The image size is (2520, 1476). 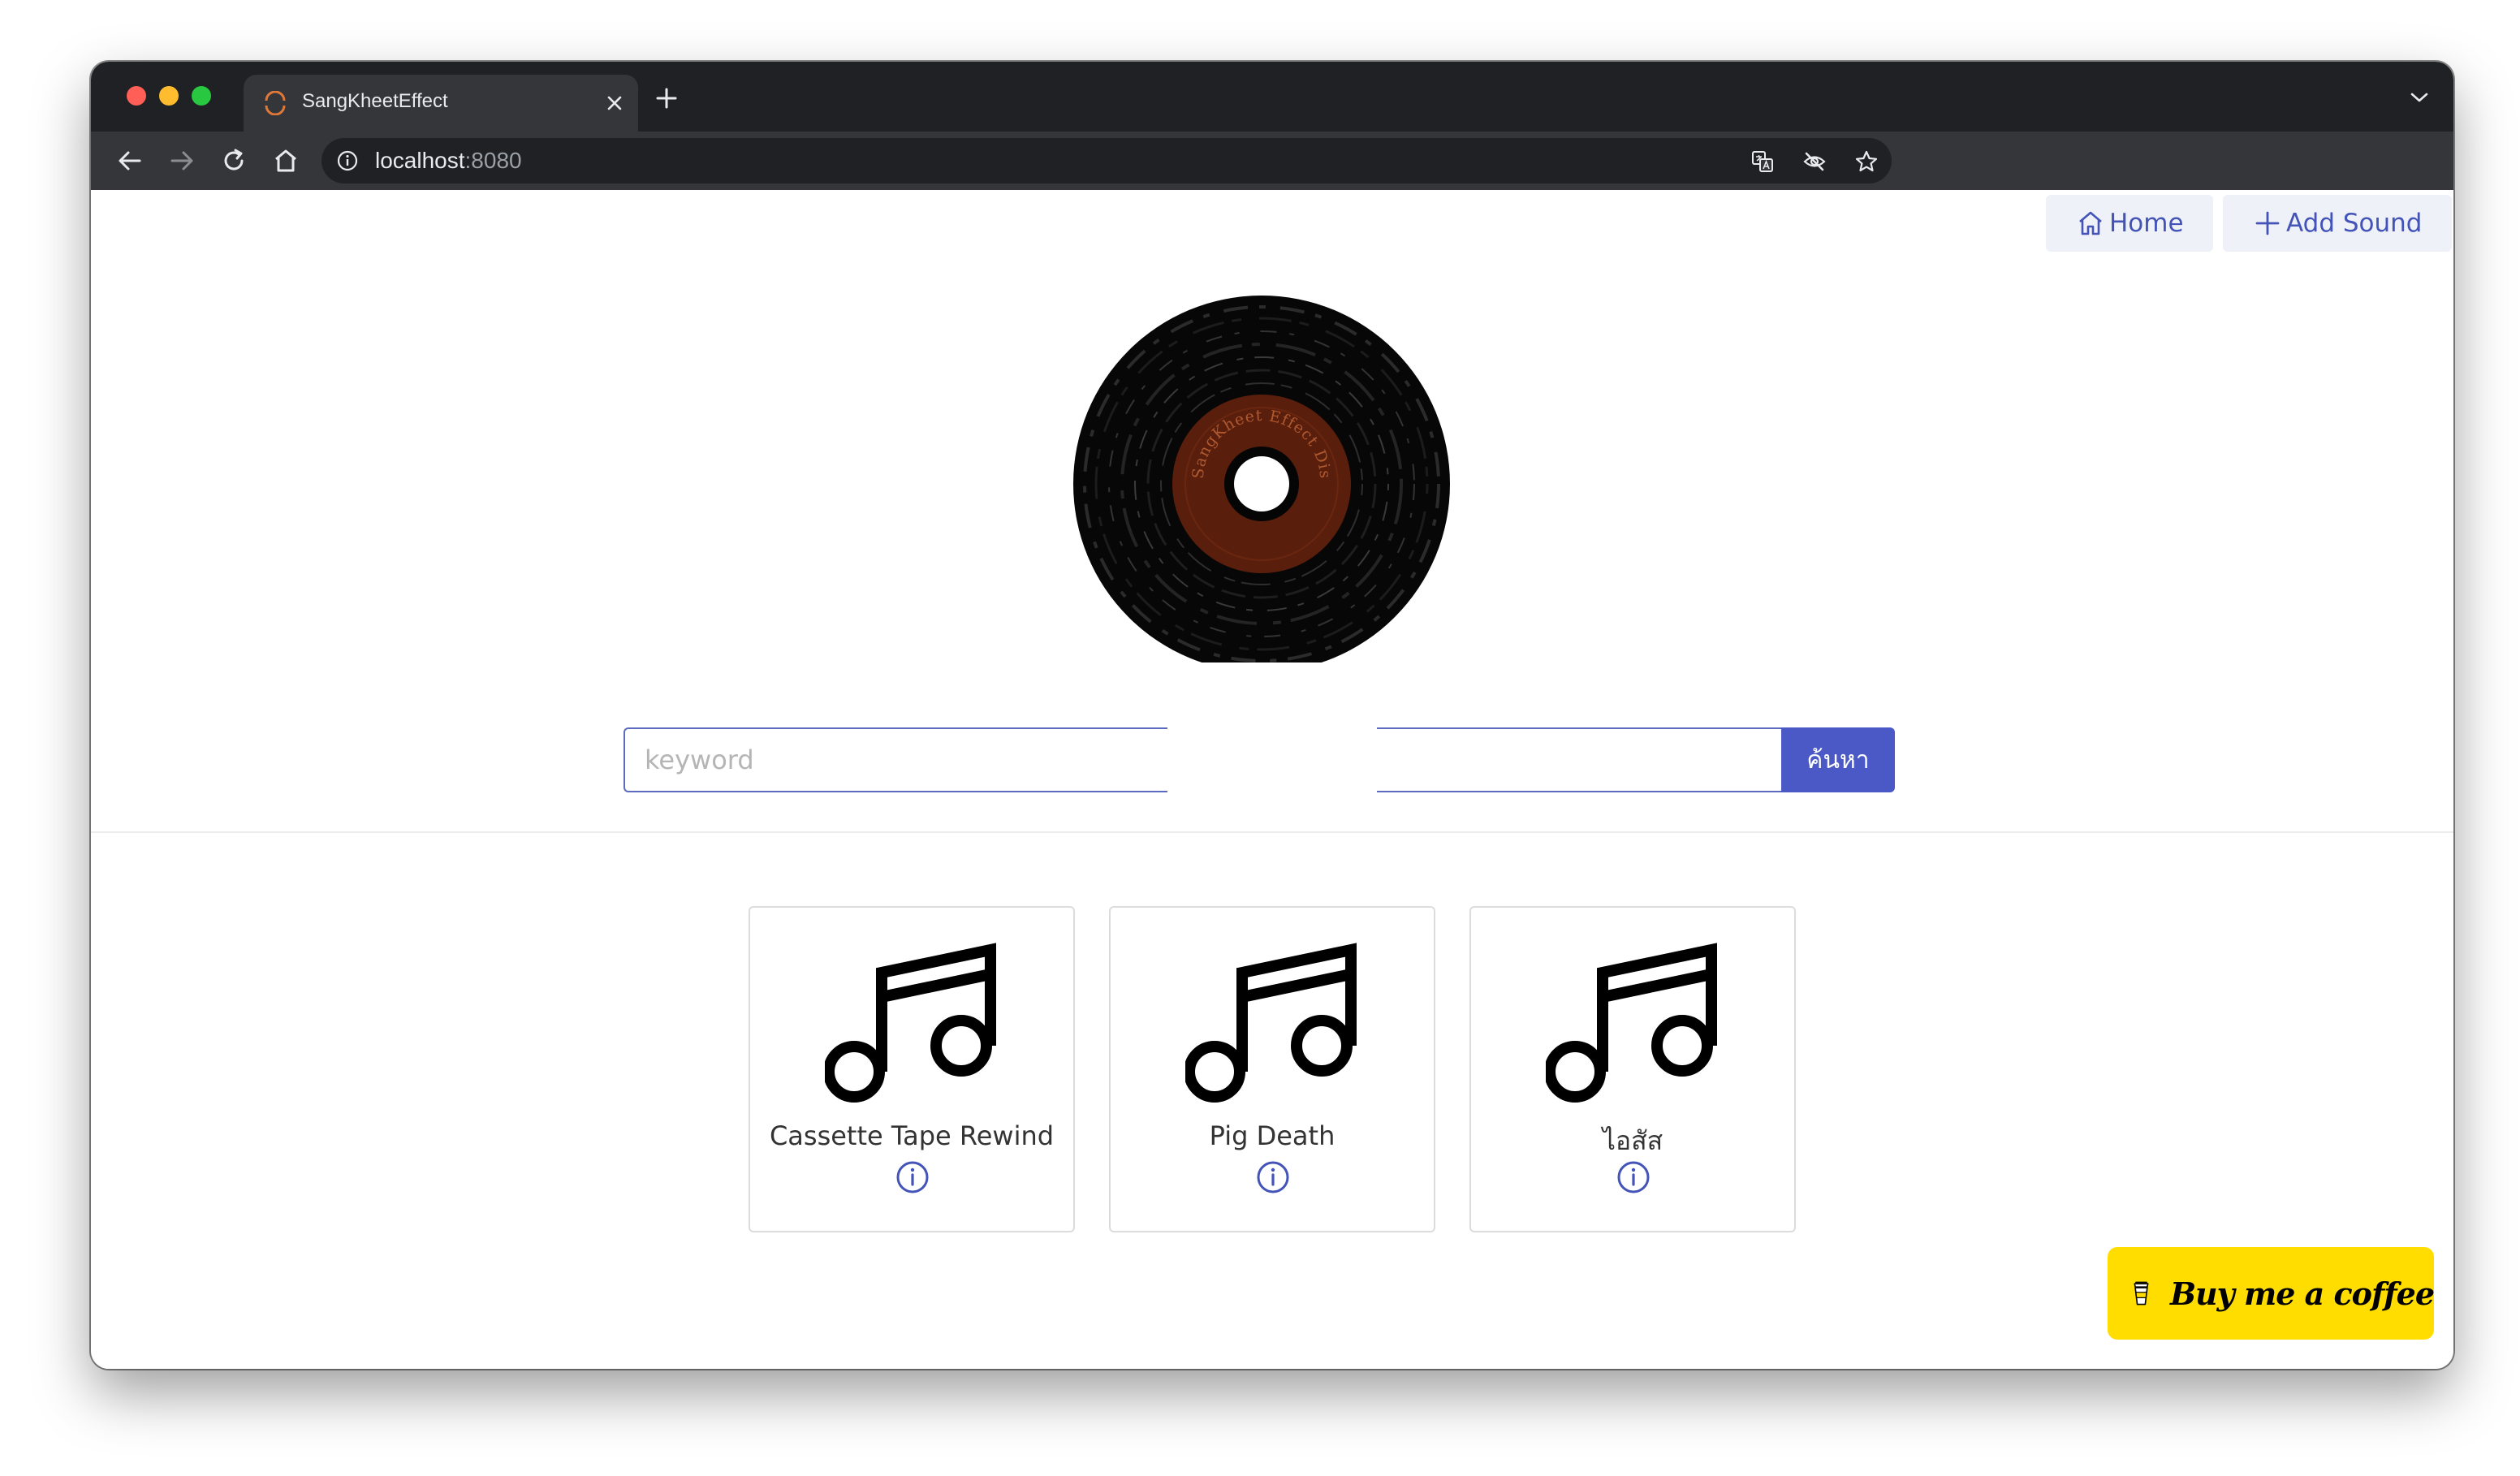 I want to click on home-nav-button: Home, so click(x=2129, y=224).